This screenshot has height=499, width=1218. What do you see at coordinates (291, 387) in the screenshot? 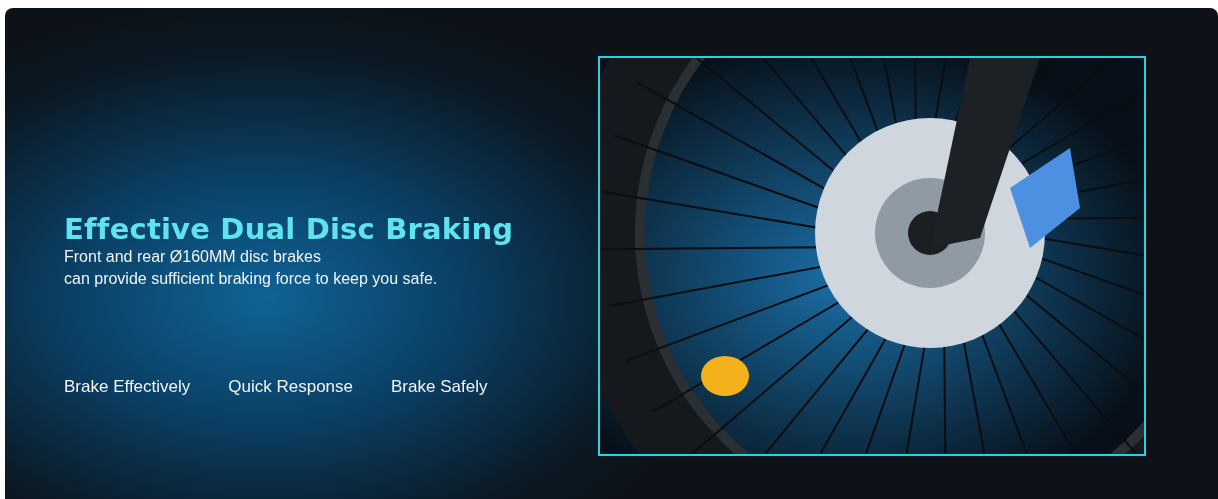
I see `feature-label: Quick Response` at bounding box center [291, 387].